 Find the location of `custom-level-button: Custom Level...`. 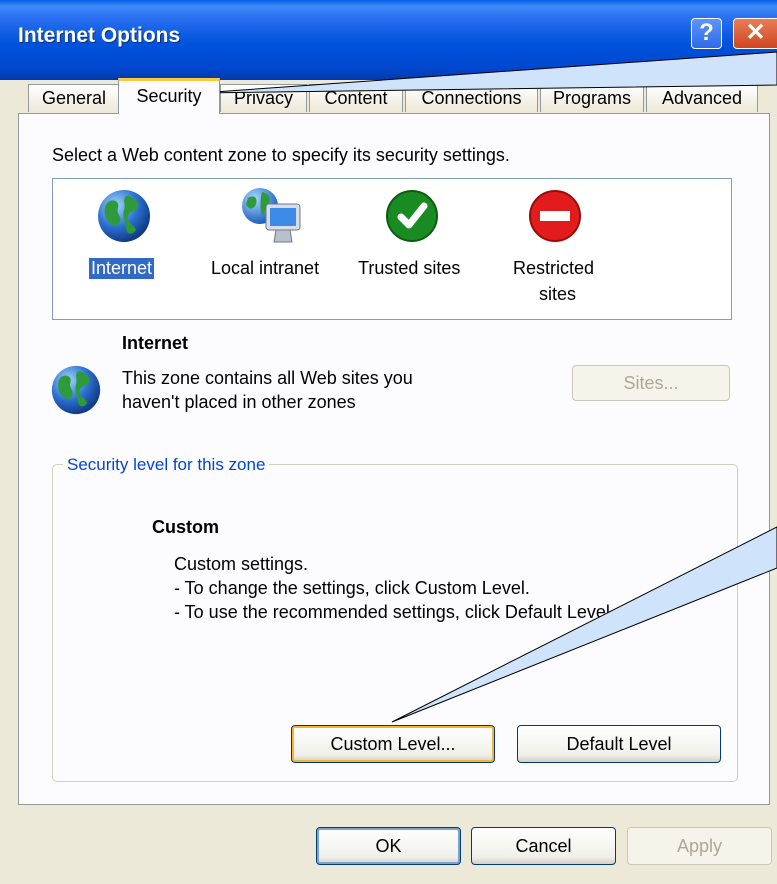

custom-level-button: Custom Level... is located at coordinates (393, 744).